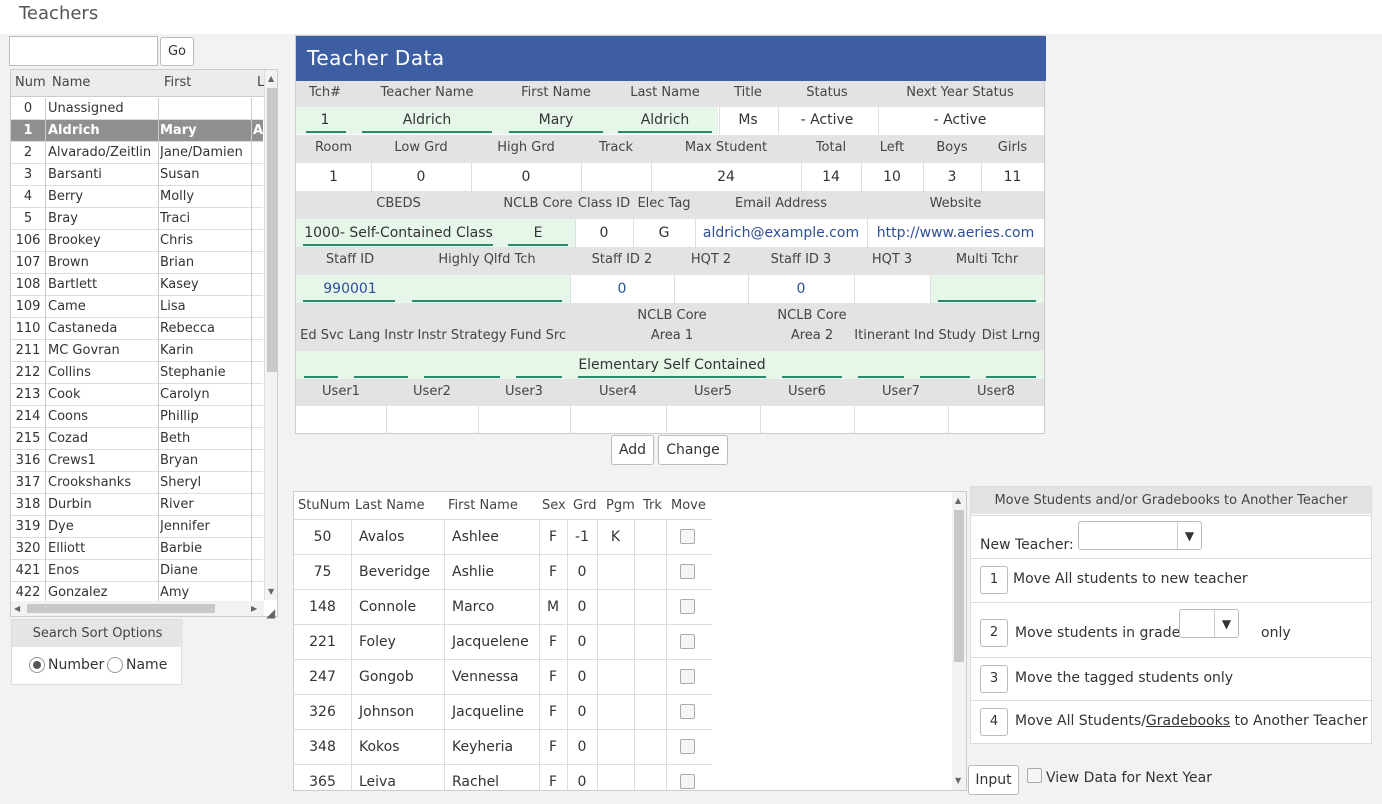 The image size is (1382, 804). Describe the element at coordinates (432, 419) in the screenshot. I see `user2-field` at that location.